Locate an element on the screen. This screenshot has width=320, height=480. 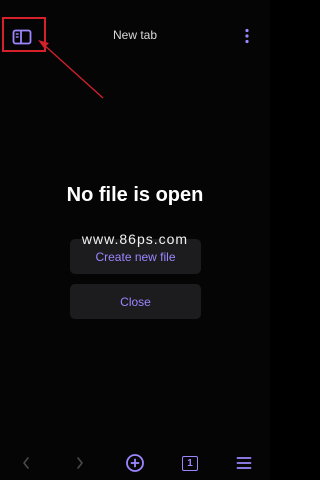
close-label: Close is located at coordinates (135, 301).